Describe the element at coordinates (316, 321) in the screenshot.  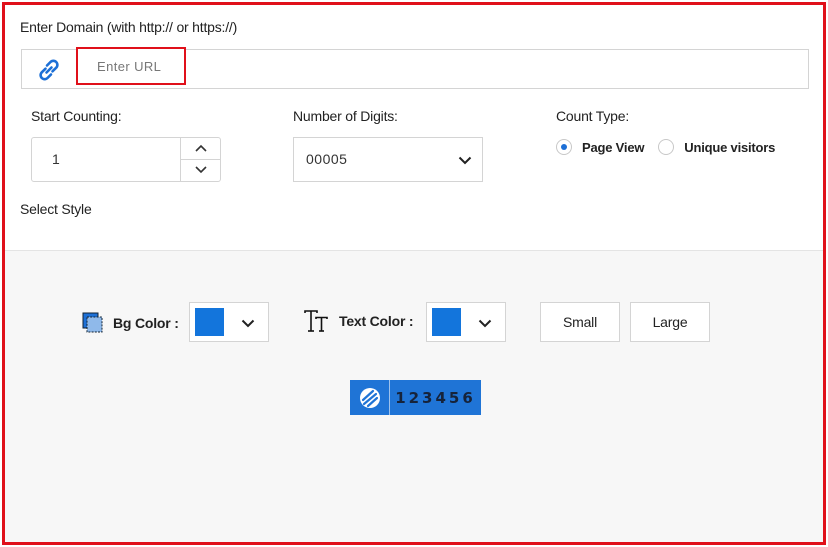
I see `text-size-icon` at that location.